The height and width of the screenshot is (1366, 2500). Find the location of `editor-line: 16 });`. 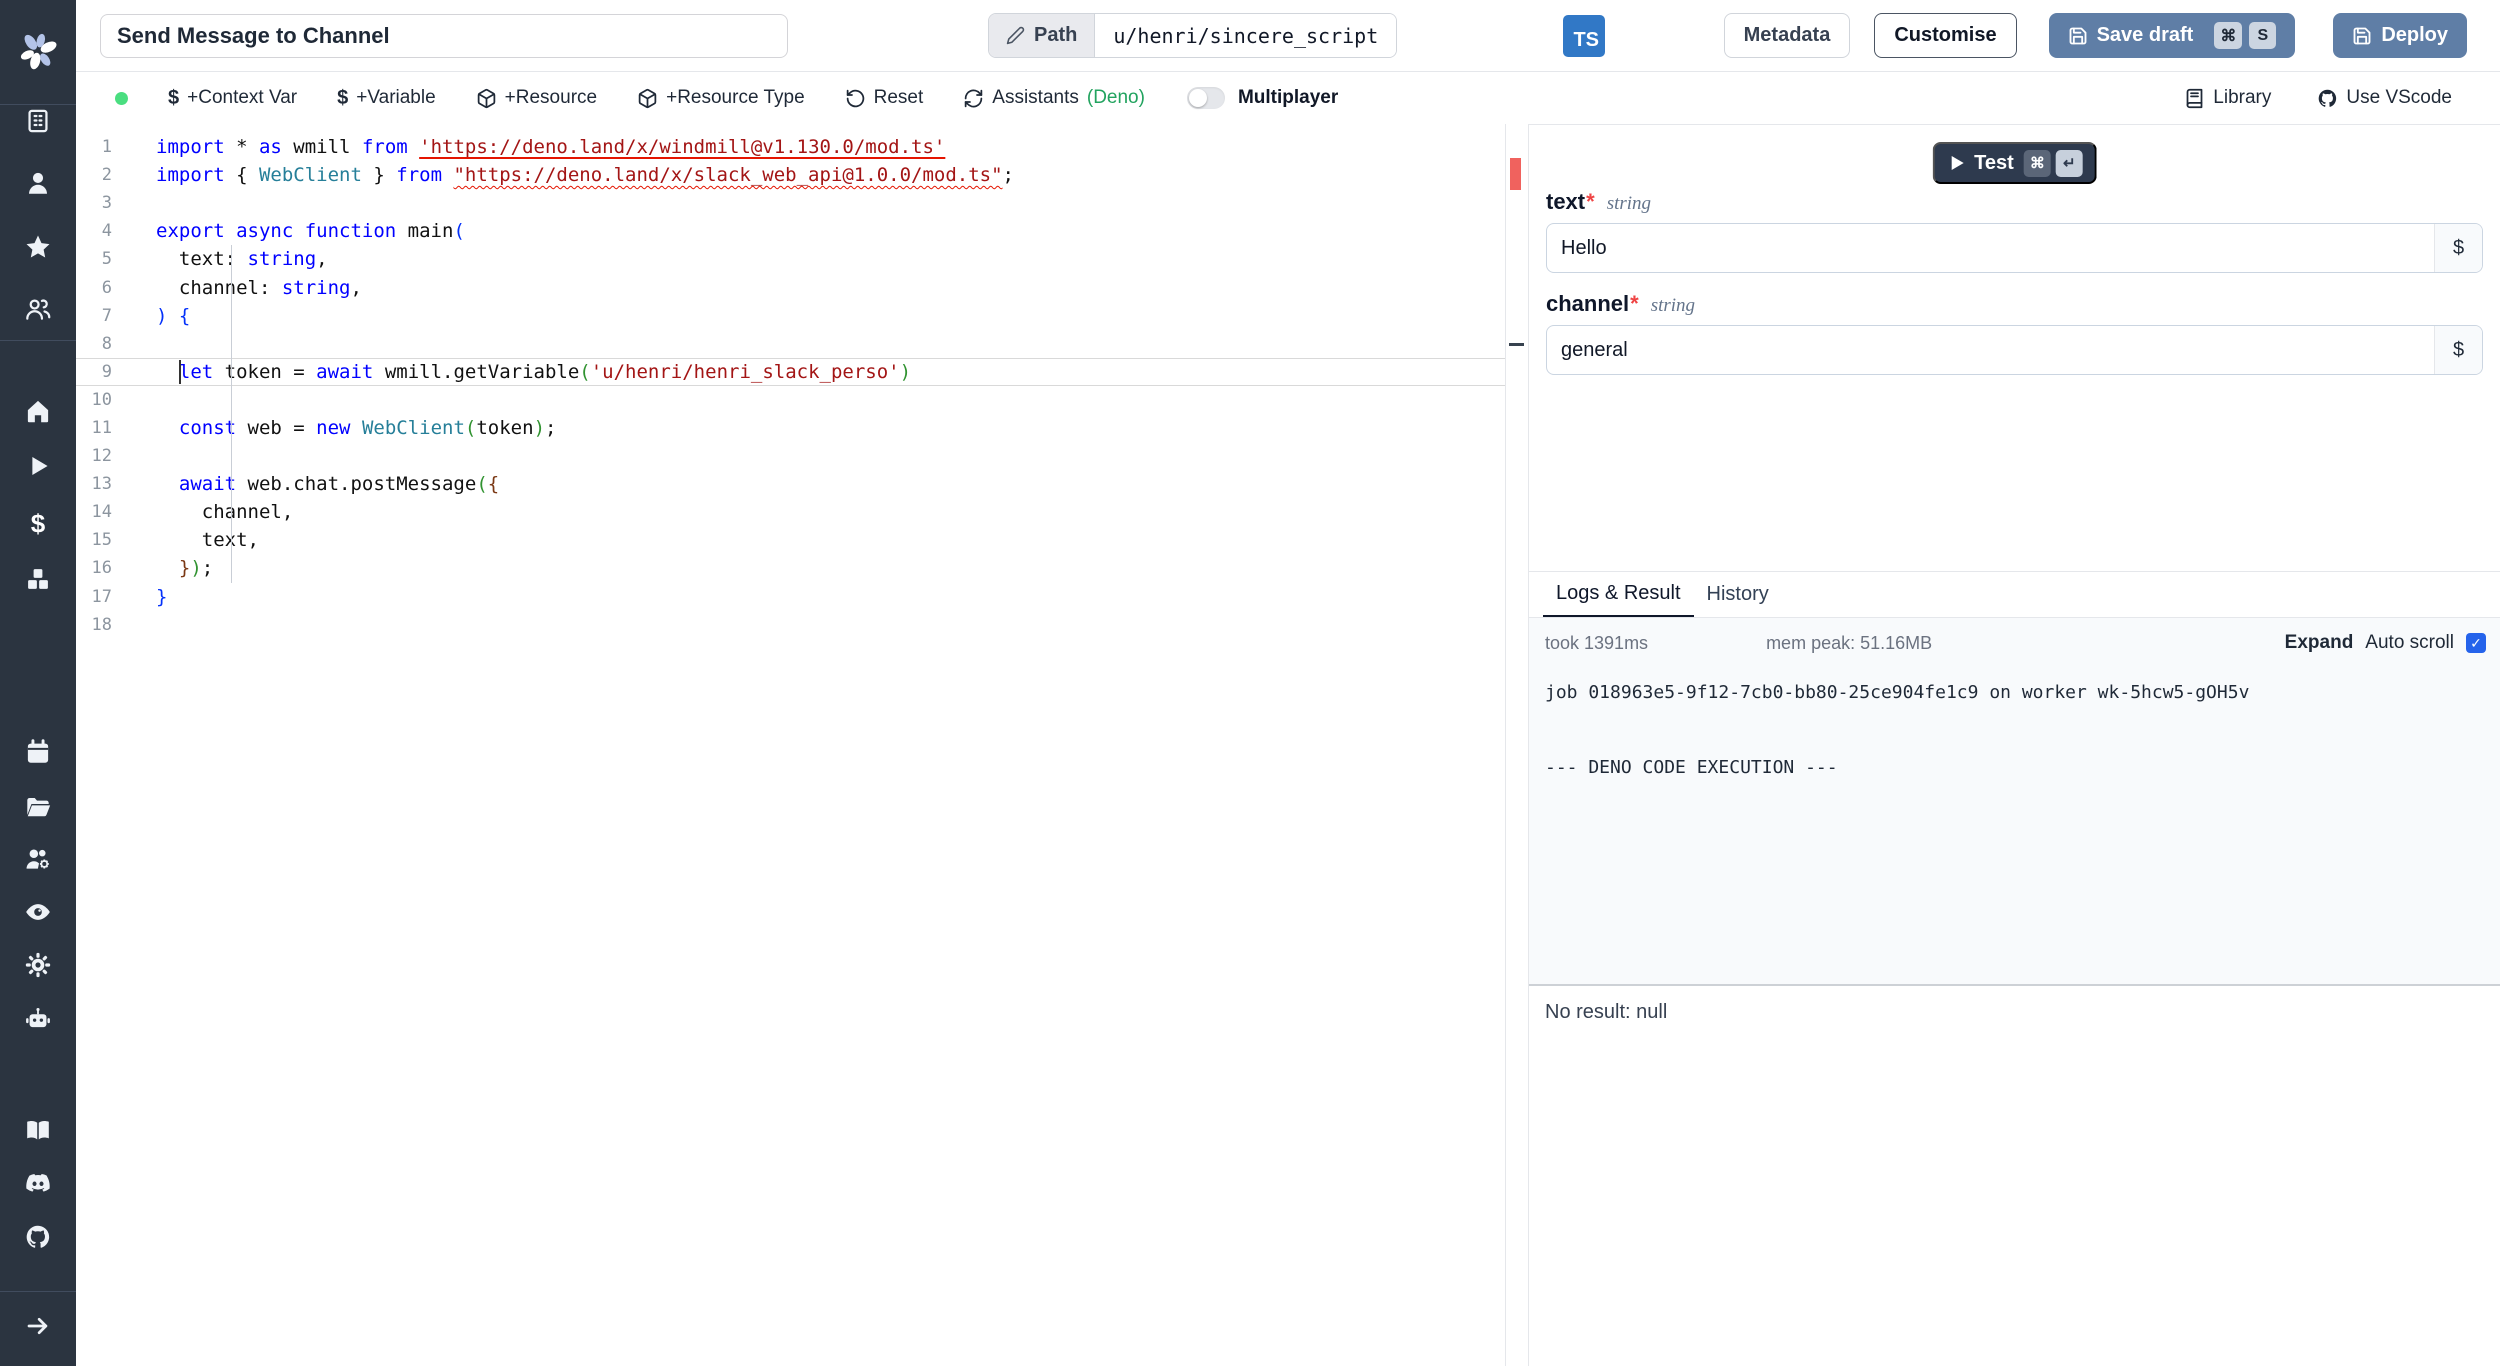

editor-line: 16 }); is located at coordinates (790, 568).